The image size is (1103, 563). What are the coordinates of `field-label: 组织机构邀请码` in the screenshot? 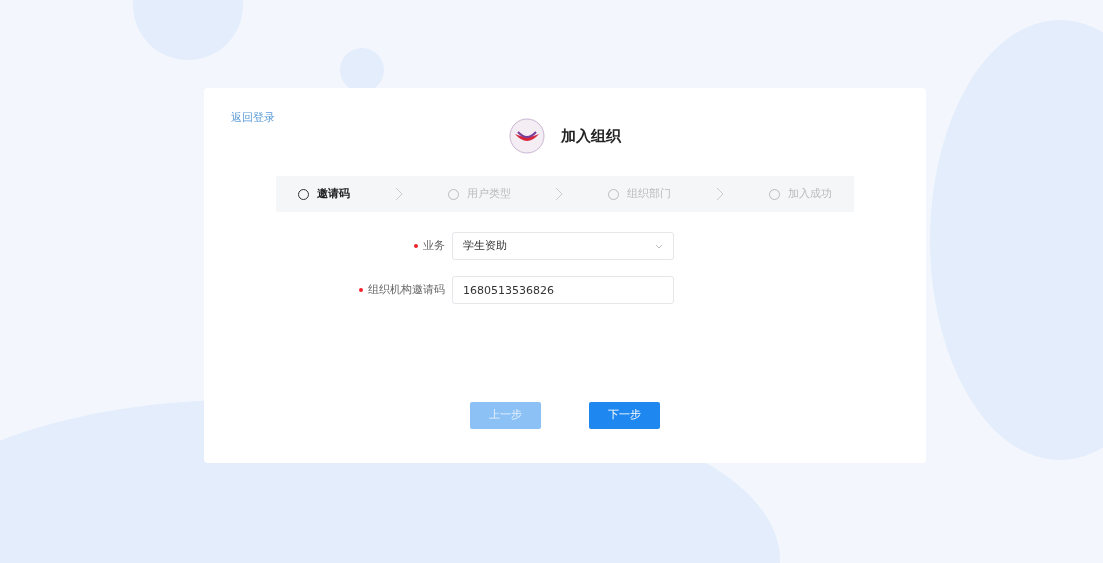 It's located at (406, 289).